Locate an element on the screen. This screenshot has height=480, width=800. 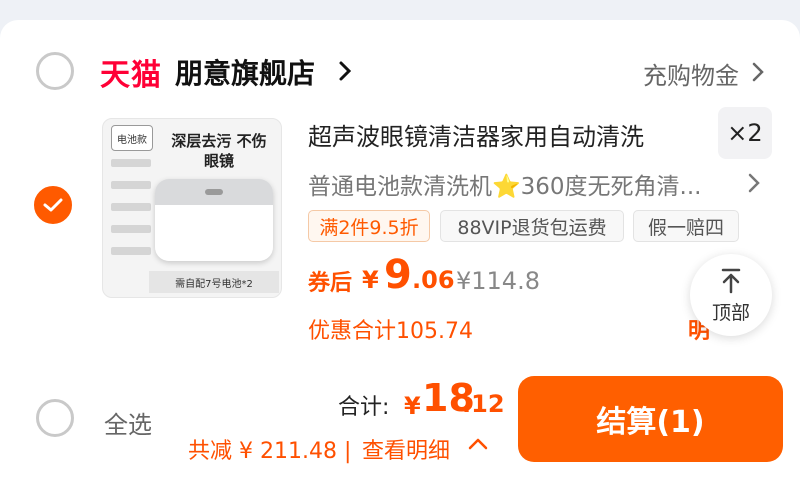
arrow-up-icon is located at coordinates (731, 281).